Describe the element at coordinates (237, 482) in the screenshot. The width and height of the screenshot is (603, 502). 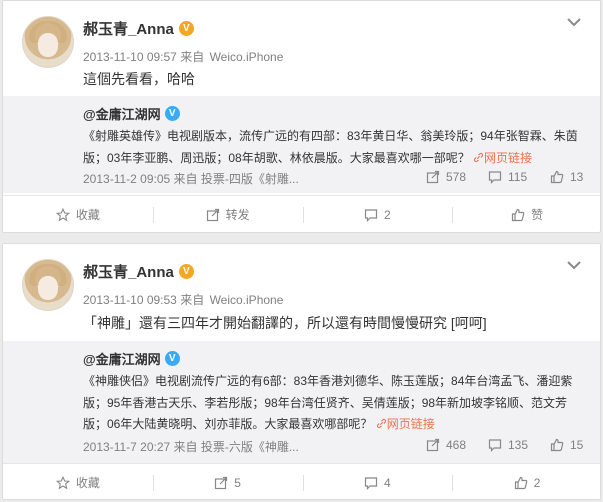
I see `repost-label: 5` at that location.